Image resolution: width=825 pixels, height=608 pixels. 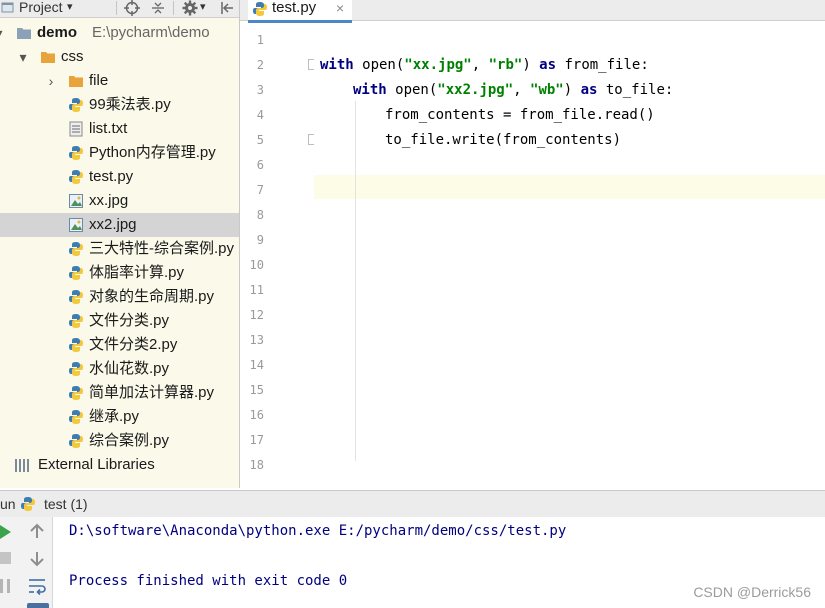 What do you see at coordinates (114, 416) in the screenshot?
I see `tree-item-label: 继承.py` at bounding box center [114, 416].